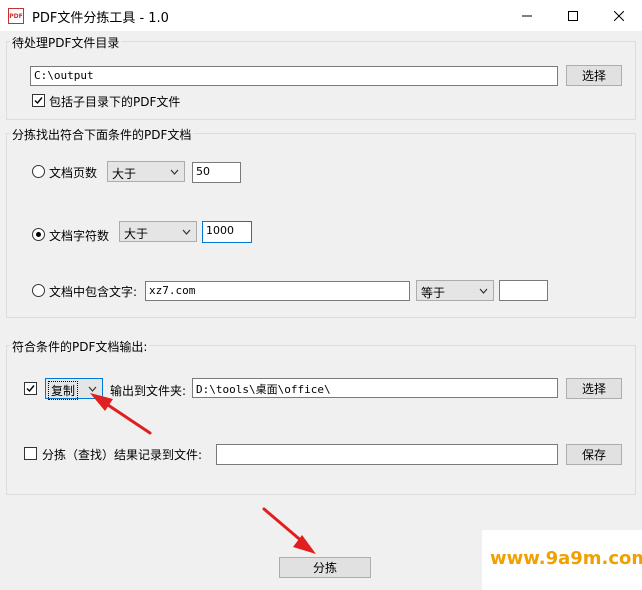 The width and height of the screenshot is (642, 590). What do you see at coordinates (121, 414) in the screenshot?
I see `annotation-arrow-to-action-select` at bounding box center [121, 414].